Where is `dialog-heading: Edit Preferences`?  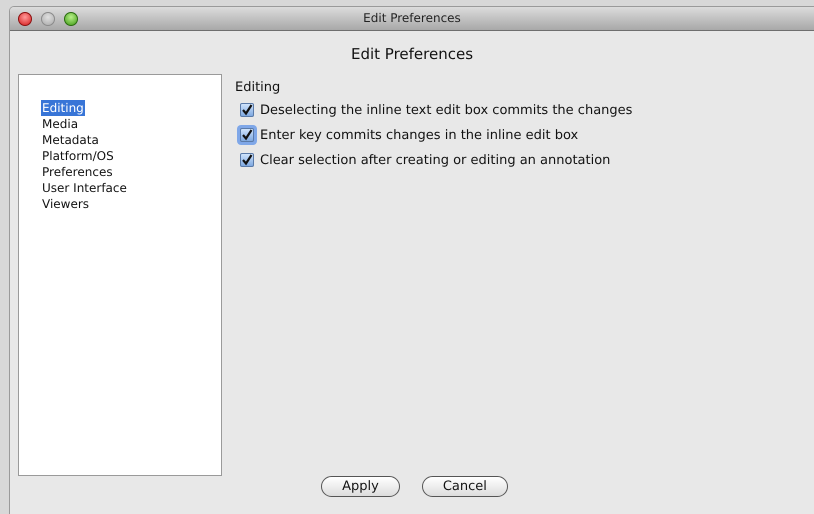 dialog-heading: Edit Preferences is located at coordinates (412, 54).